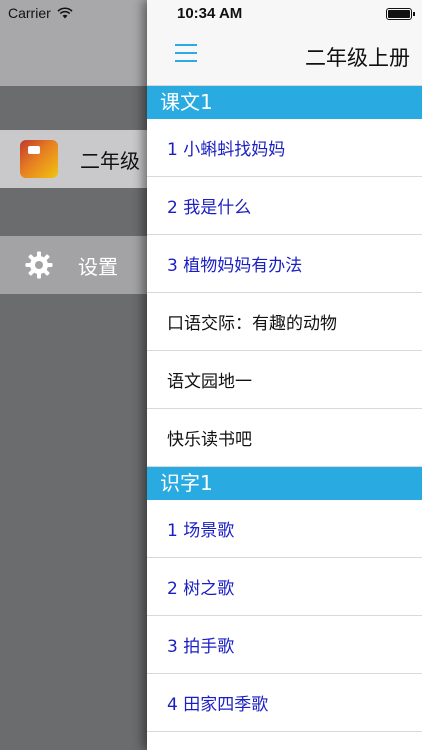  I want to click on list-item: 3 植物妈妈有办法, so click(284, 264).